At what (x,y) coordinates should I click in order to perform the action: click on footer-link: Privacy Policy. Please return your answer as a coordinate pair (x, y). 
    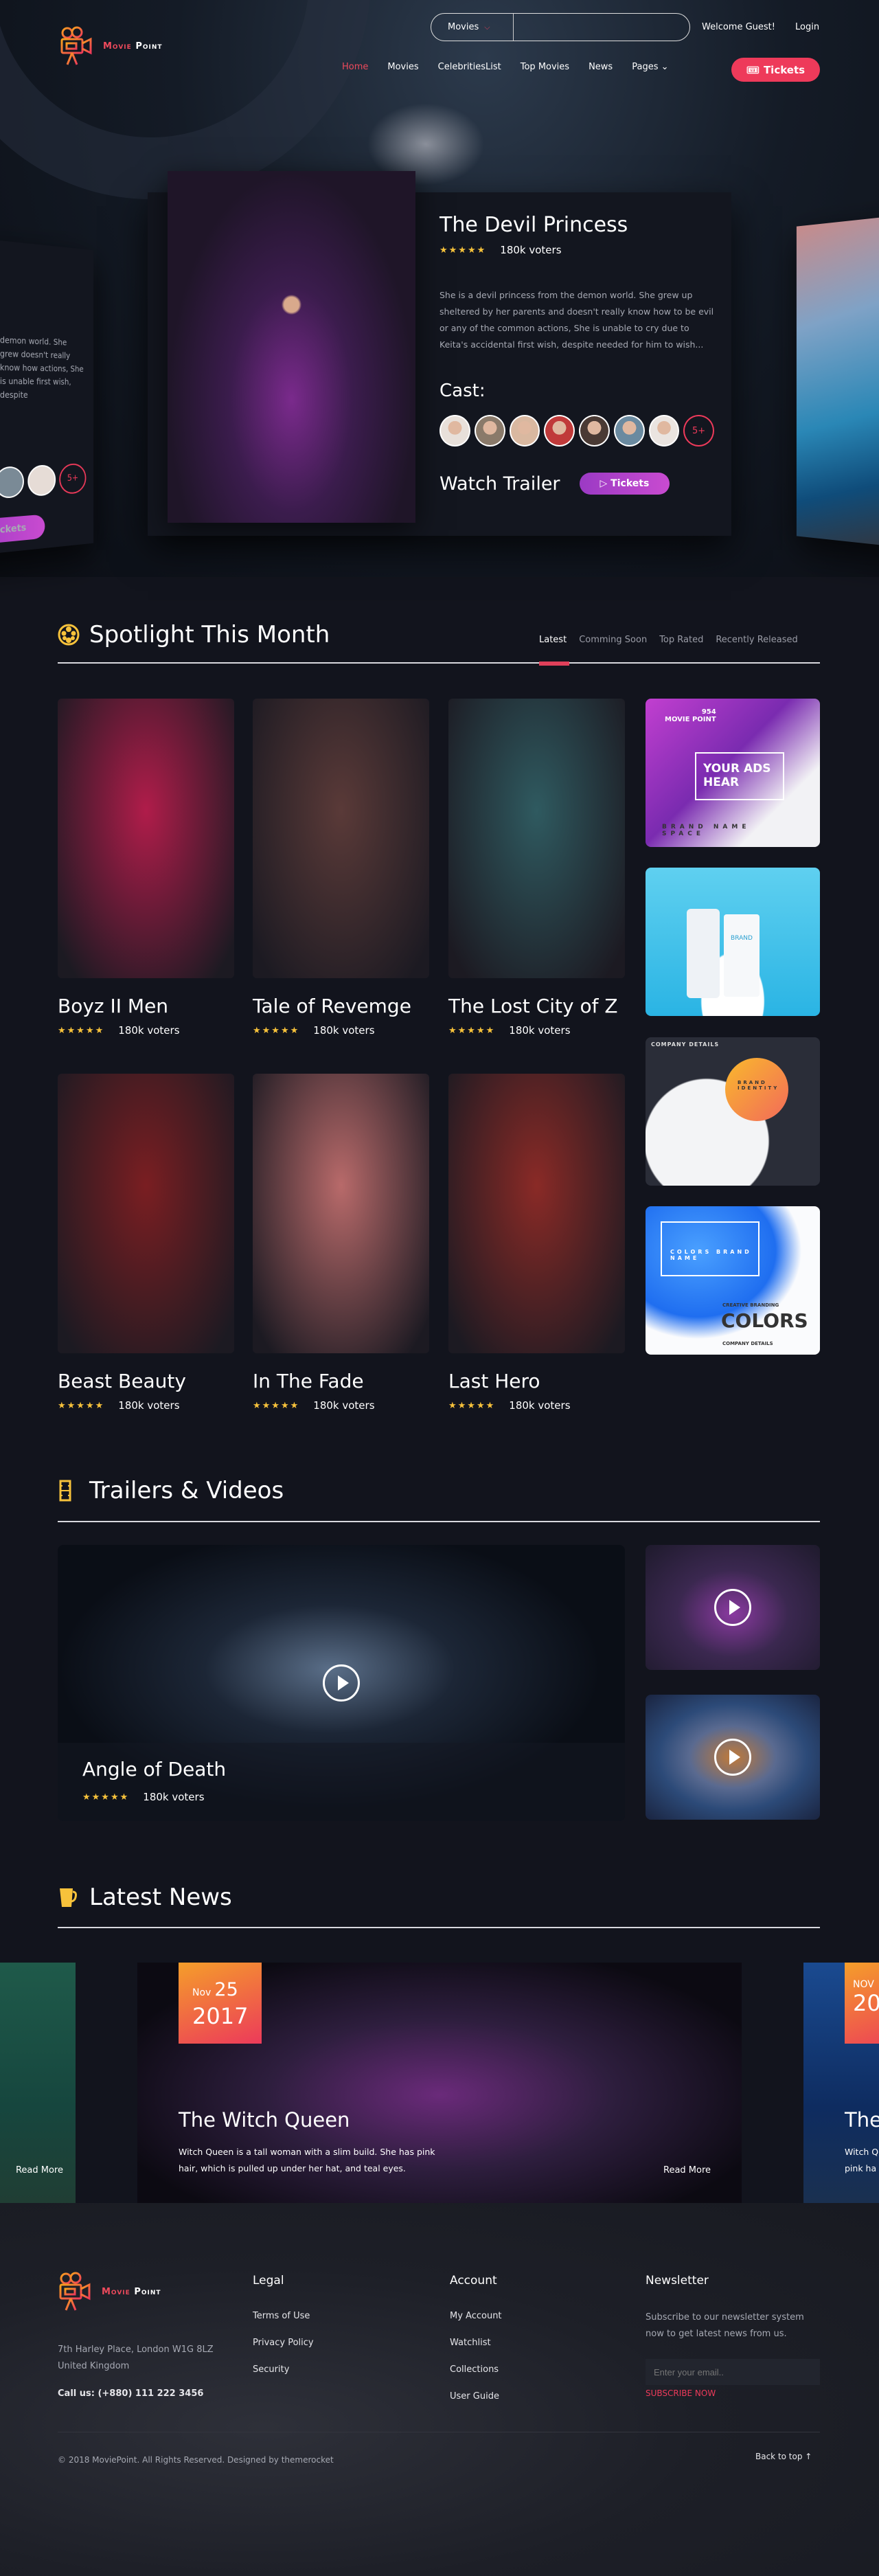
    Looking at the image, I should click on (283, 2351).